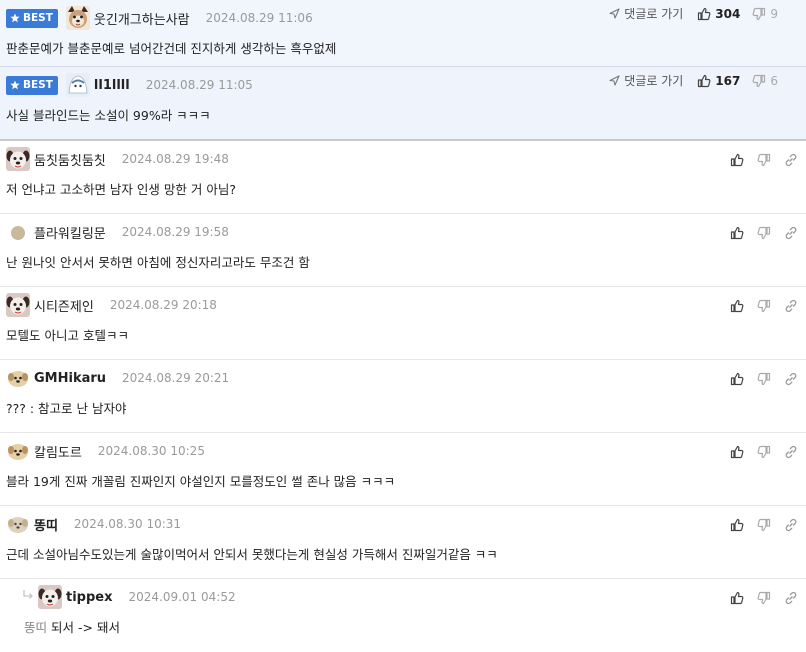 Image resolution: width=806 pixels, height=652 pixels. What do you see at coordinates (774, 80) in the screenshot?
I see `dislike-count: 6` at bounding box center [774, 80].